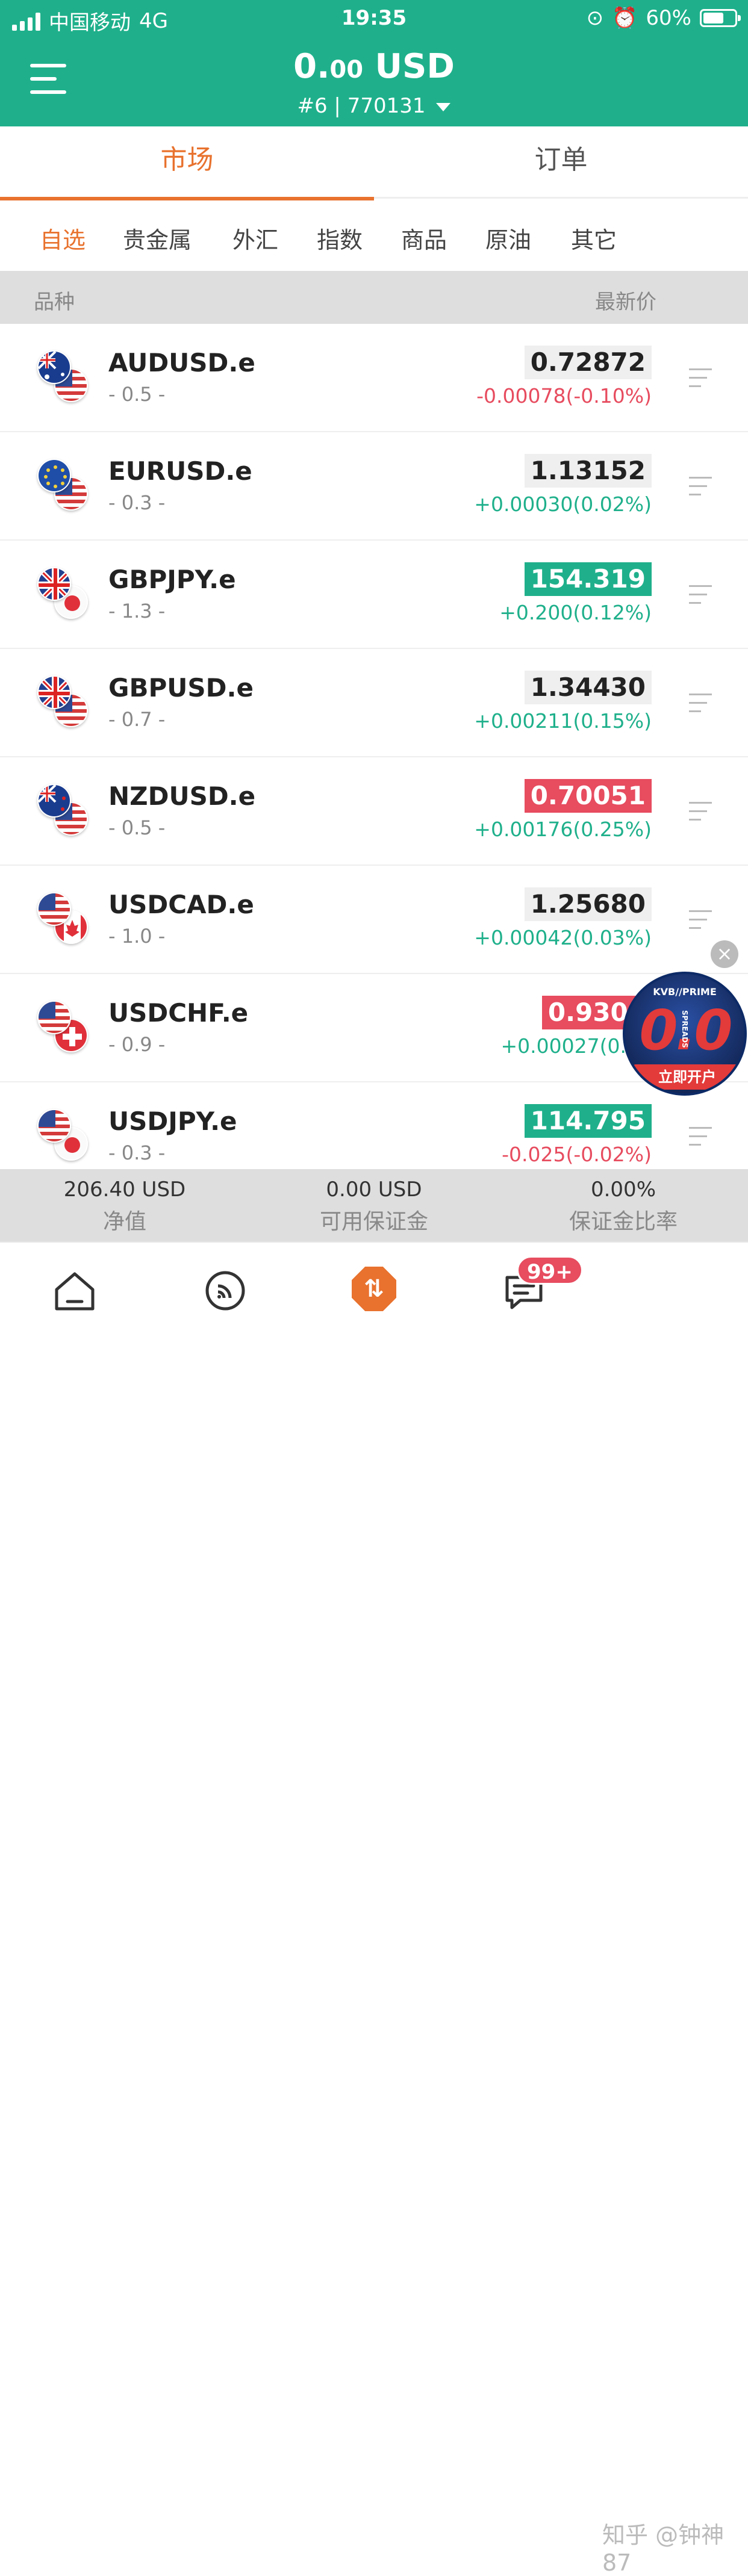 The image size is (748, 2576). I want to click on summary-value: 0.00%, so click(623, 1190).